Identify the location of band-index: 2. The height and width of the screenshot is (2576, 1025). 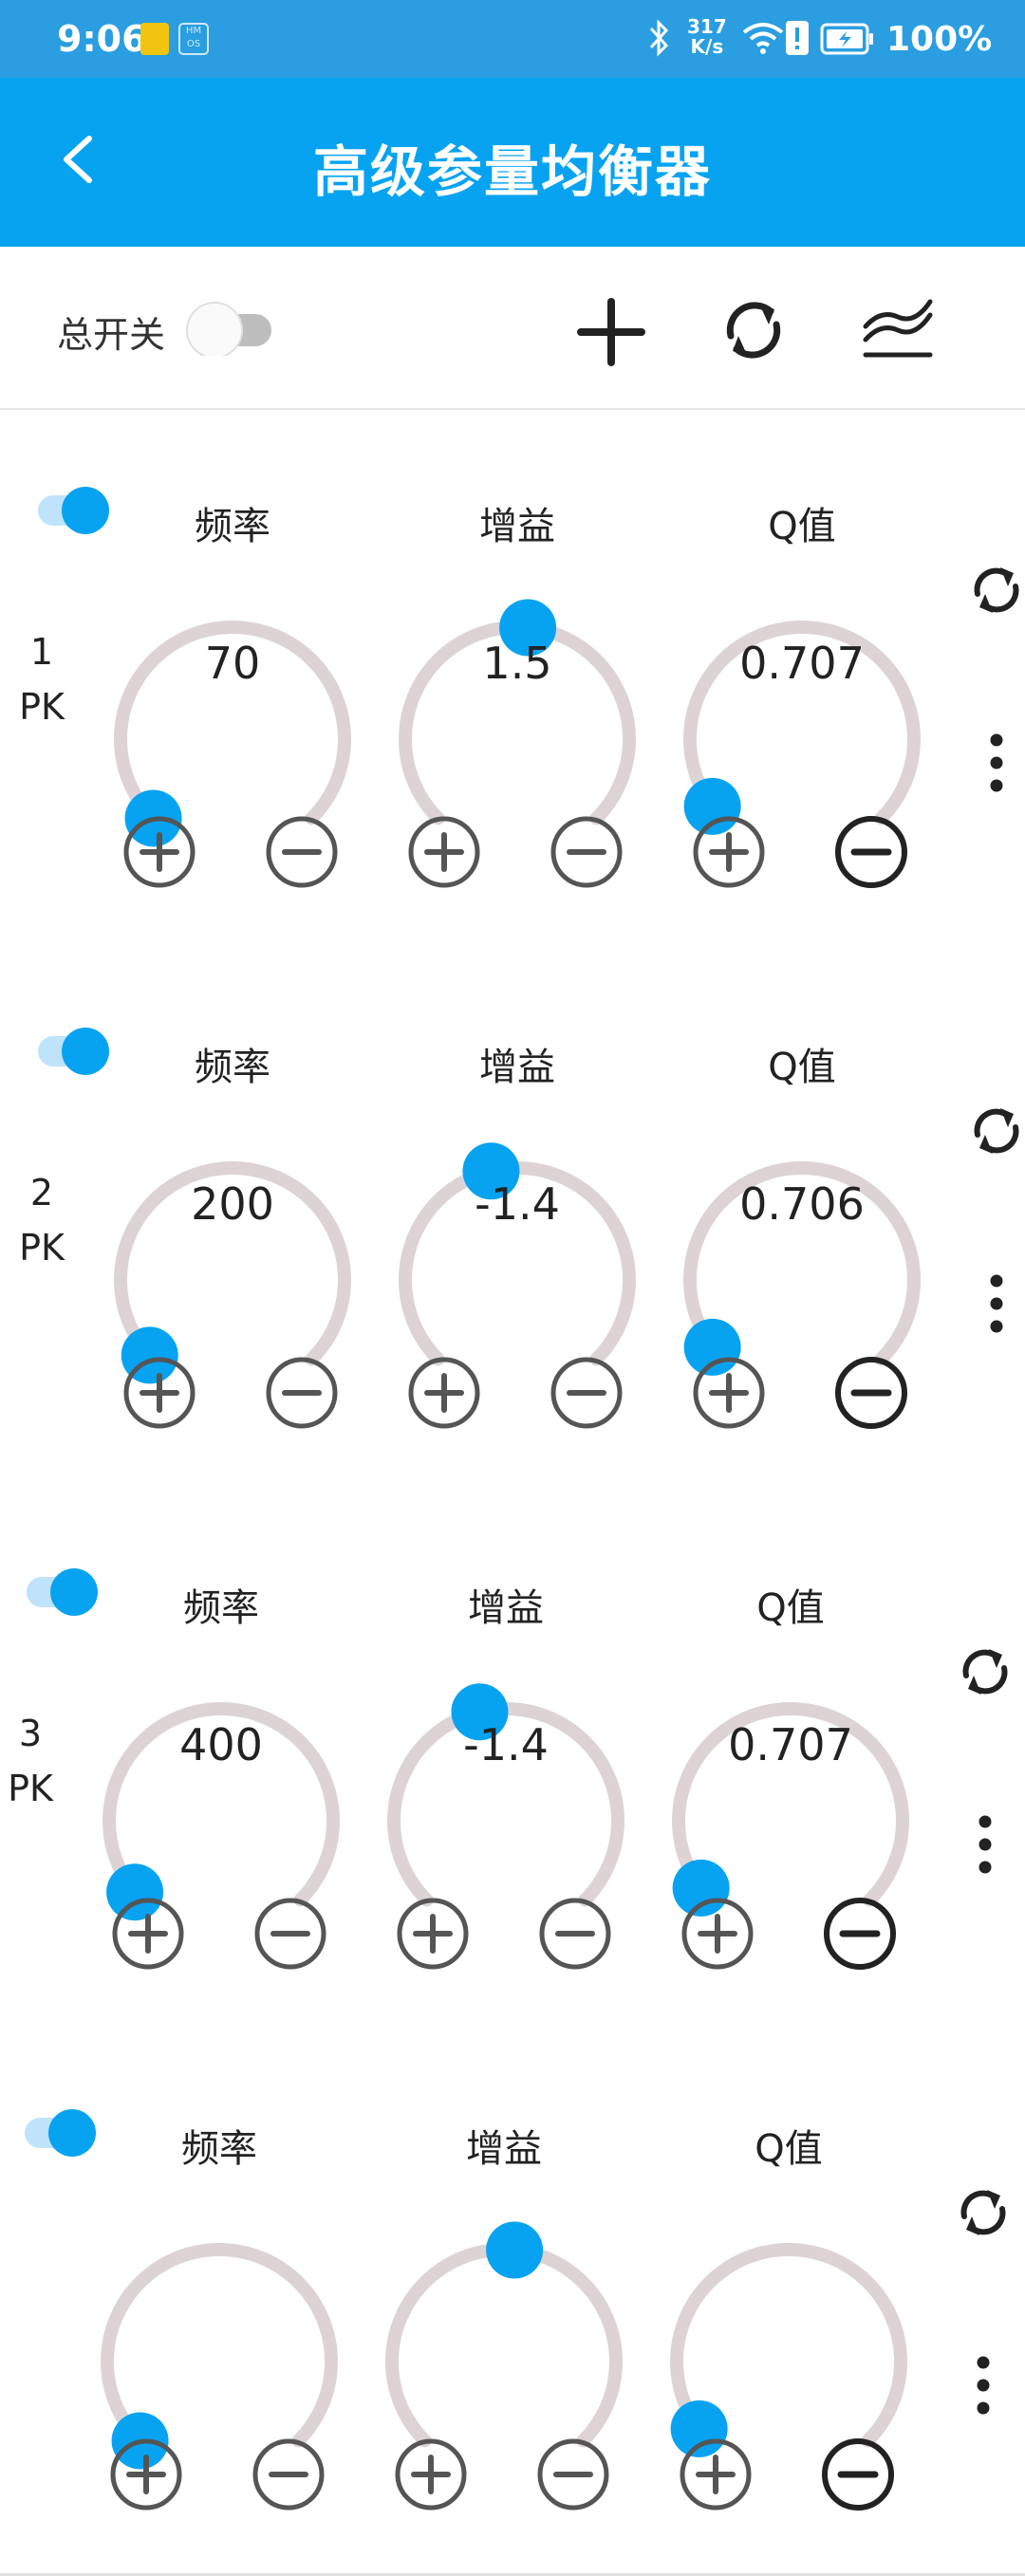
(41, 1193).